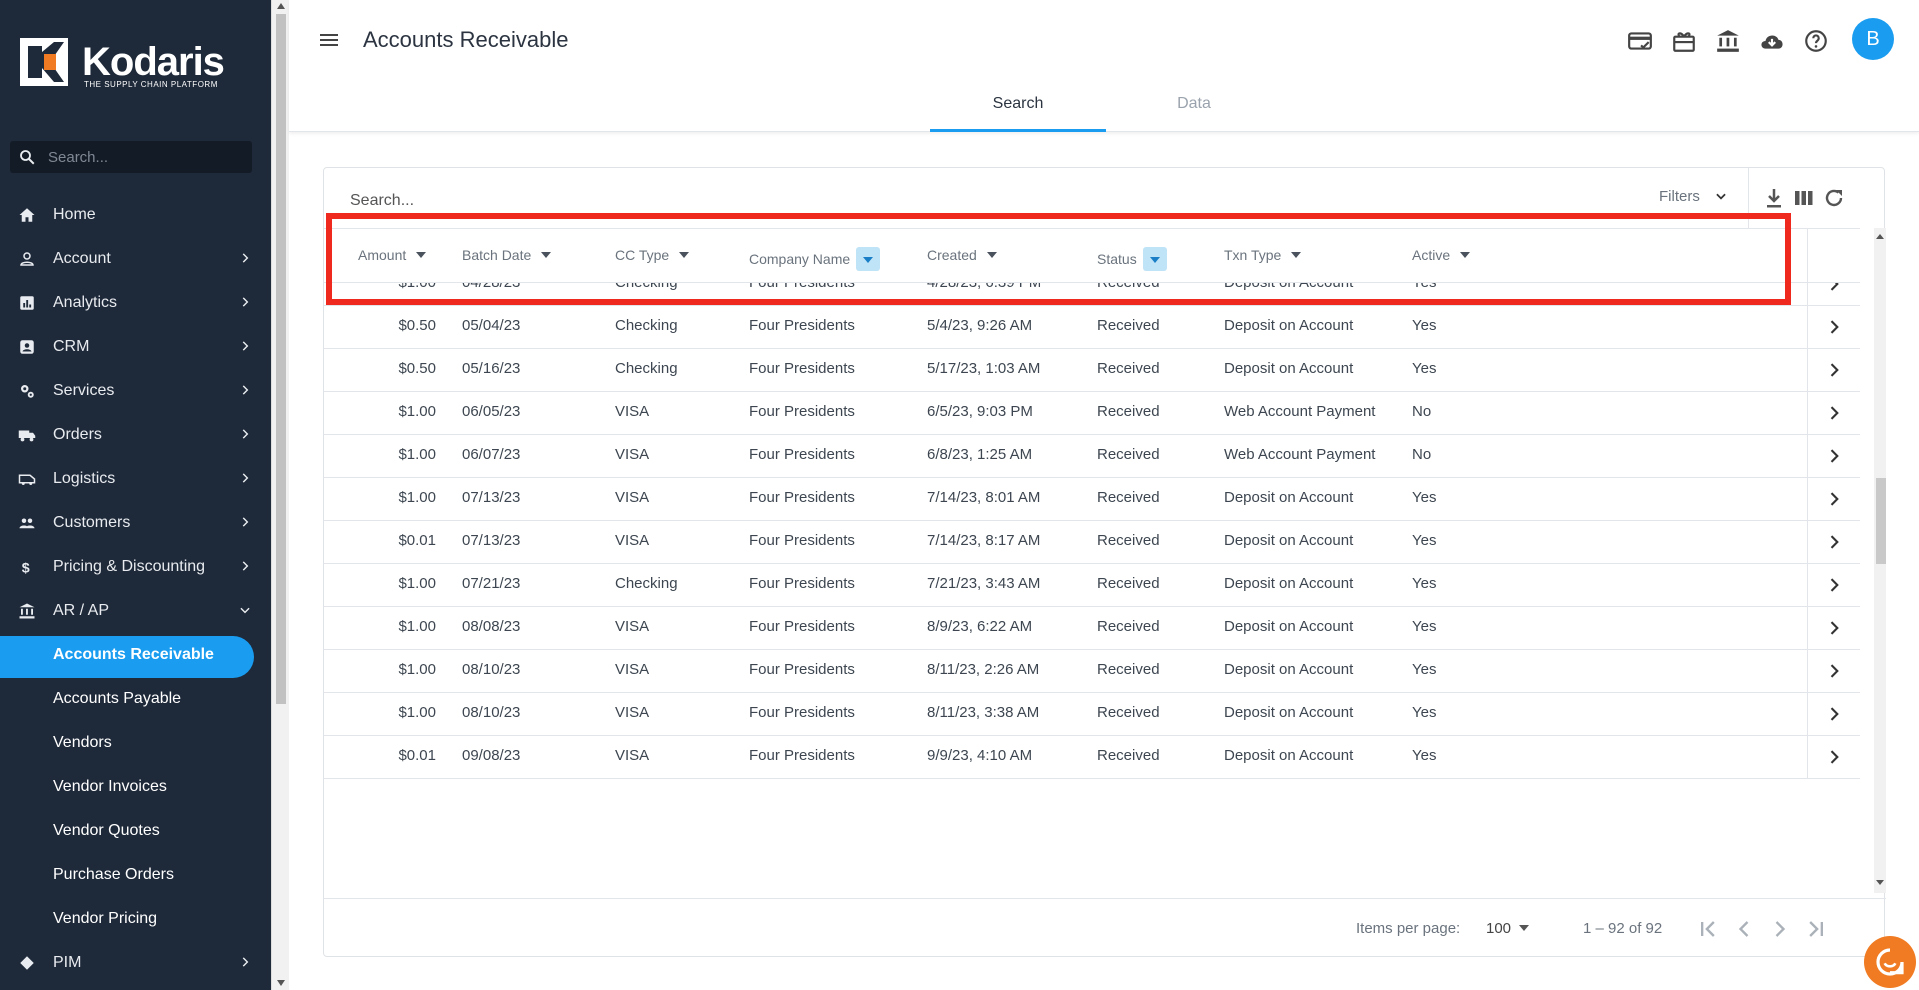 The height and width of the screenshot is (990, 1919). What do you see at coordinates (491, 669) in the screenshot?
I see `cell-batch-date: 08/10/23` at bounding box center [491, 669].